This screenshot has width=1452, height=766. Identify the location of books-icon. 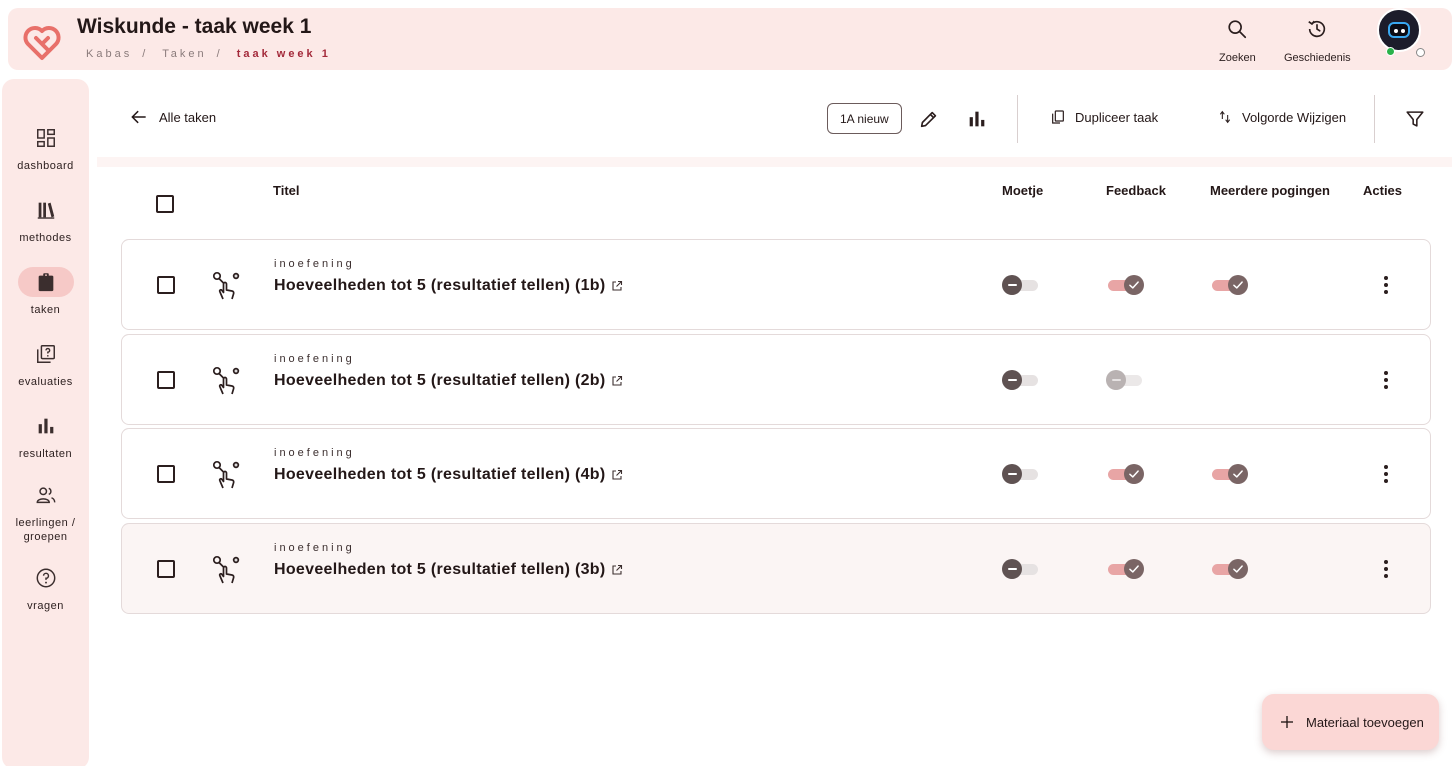
(45, 210).